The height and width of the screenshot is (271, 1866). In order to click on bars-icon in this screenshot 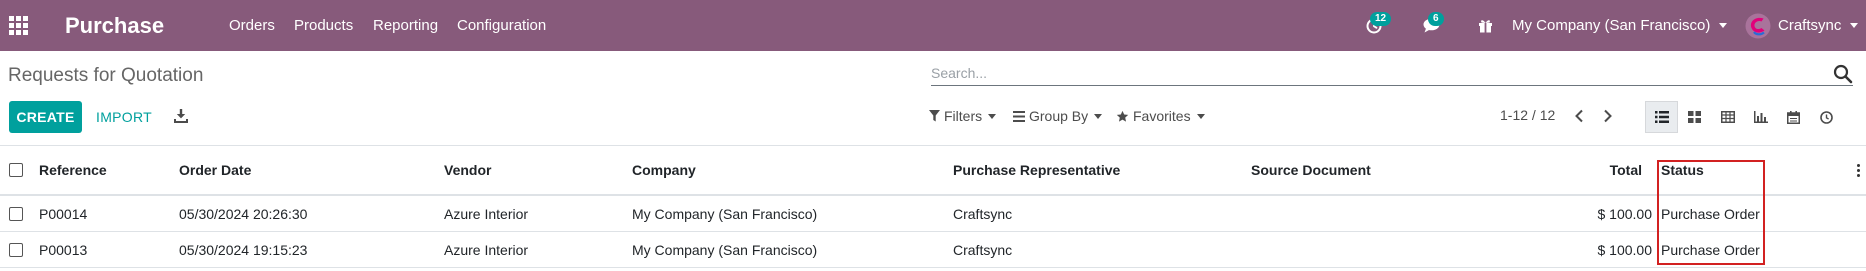, I will do `click(1019, 116)`.